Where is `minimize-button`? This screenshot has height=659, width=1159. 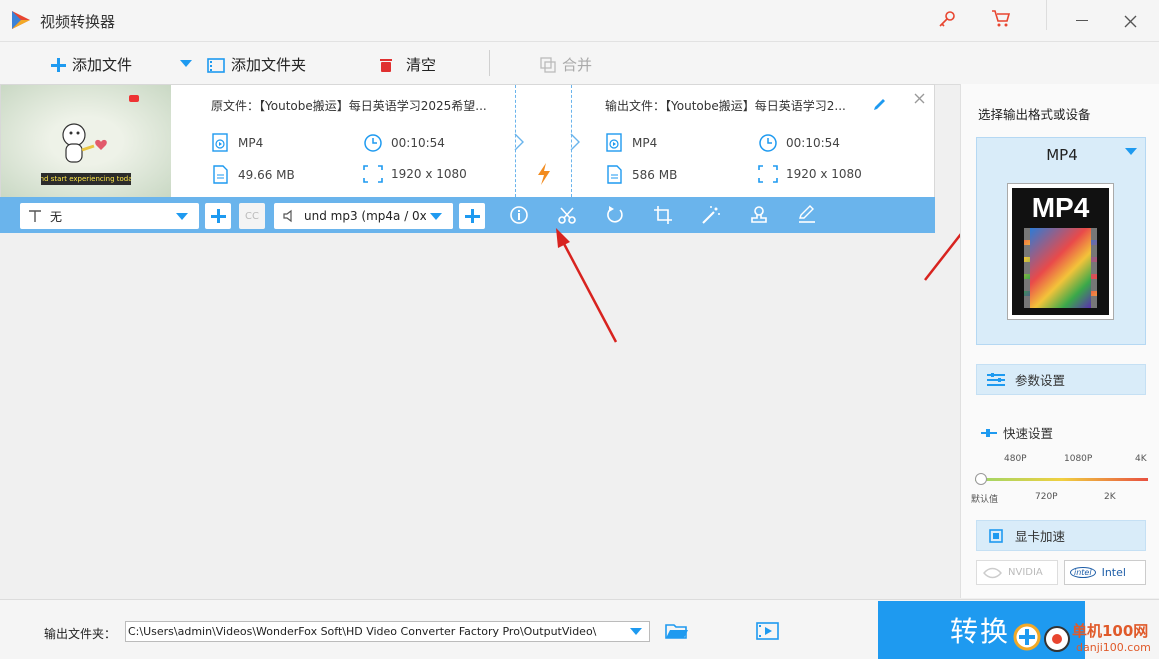
minimize-button is located at coordinates (1082, 20).